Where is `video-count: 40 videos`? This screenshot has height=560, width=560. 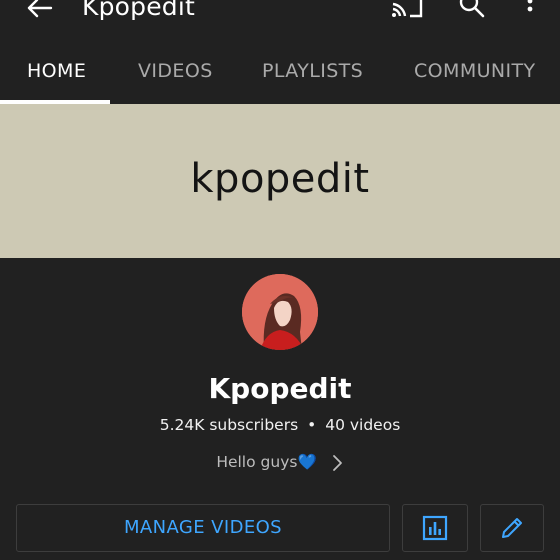 video-count: 40 videos is located at coordinates (363, 425).